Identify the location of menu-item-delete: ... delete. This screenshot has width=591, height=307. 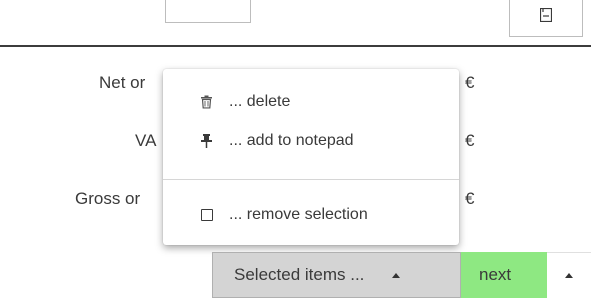
(311, 102).